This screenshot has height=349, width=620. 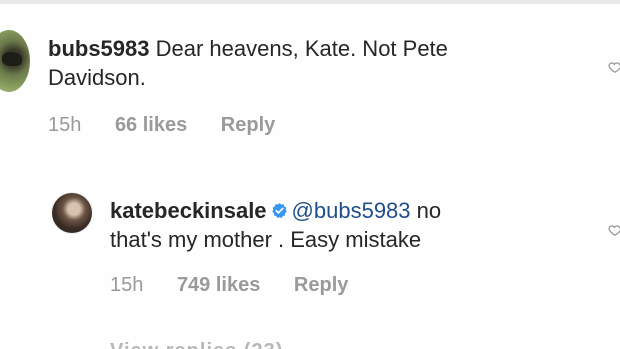 I want to click on view-replies-link: View replies (23), so click(x=196, y=344).